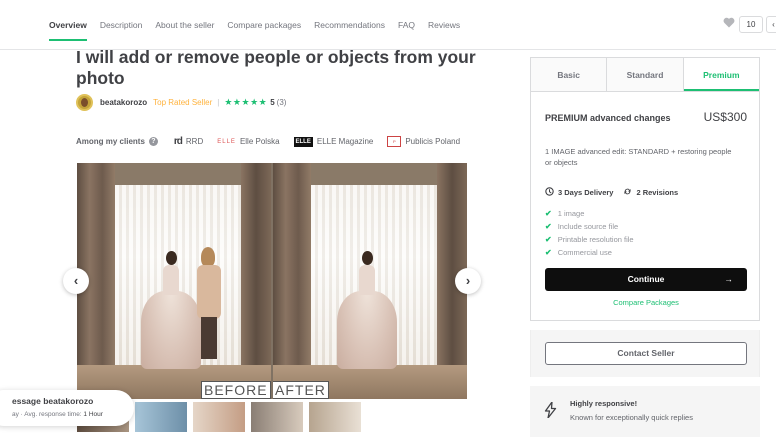 This screenshot has height=437, width=776. What do you see at coordinates (84, 102) in the screenshot?
I see `avatar` at bounding box center [84, 102].